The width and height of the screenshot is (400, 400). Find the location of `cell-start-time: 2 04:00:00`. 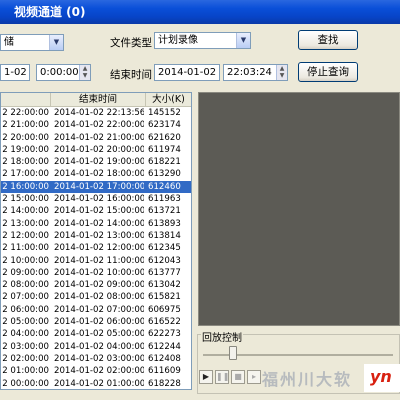

cell-start-time: 2 04:00:00 is located at coordinates (25, 334).